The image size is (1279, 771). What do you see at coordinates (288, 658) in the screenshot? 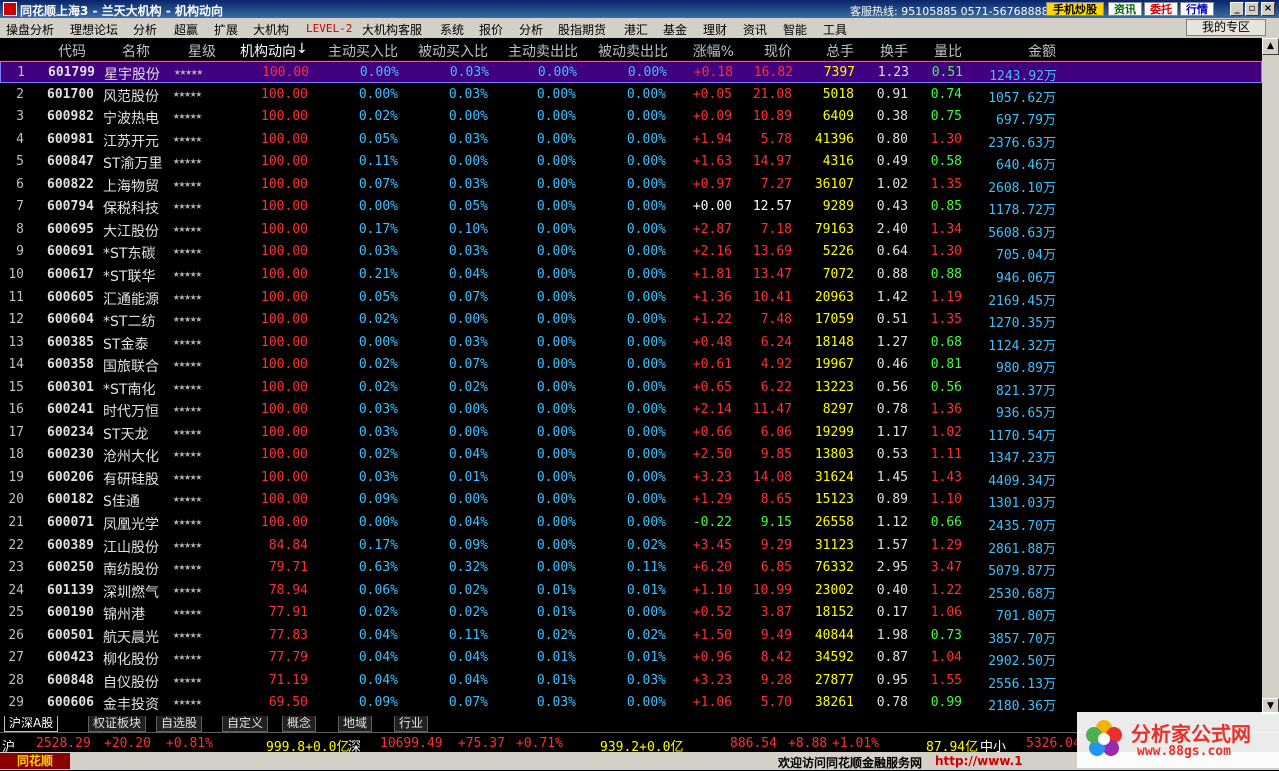
I see `inst-trend-value: 77.79` at bounding box center [288, 658].